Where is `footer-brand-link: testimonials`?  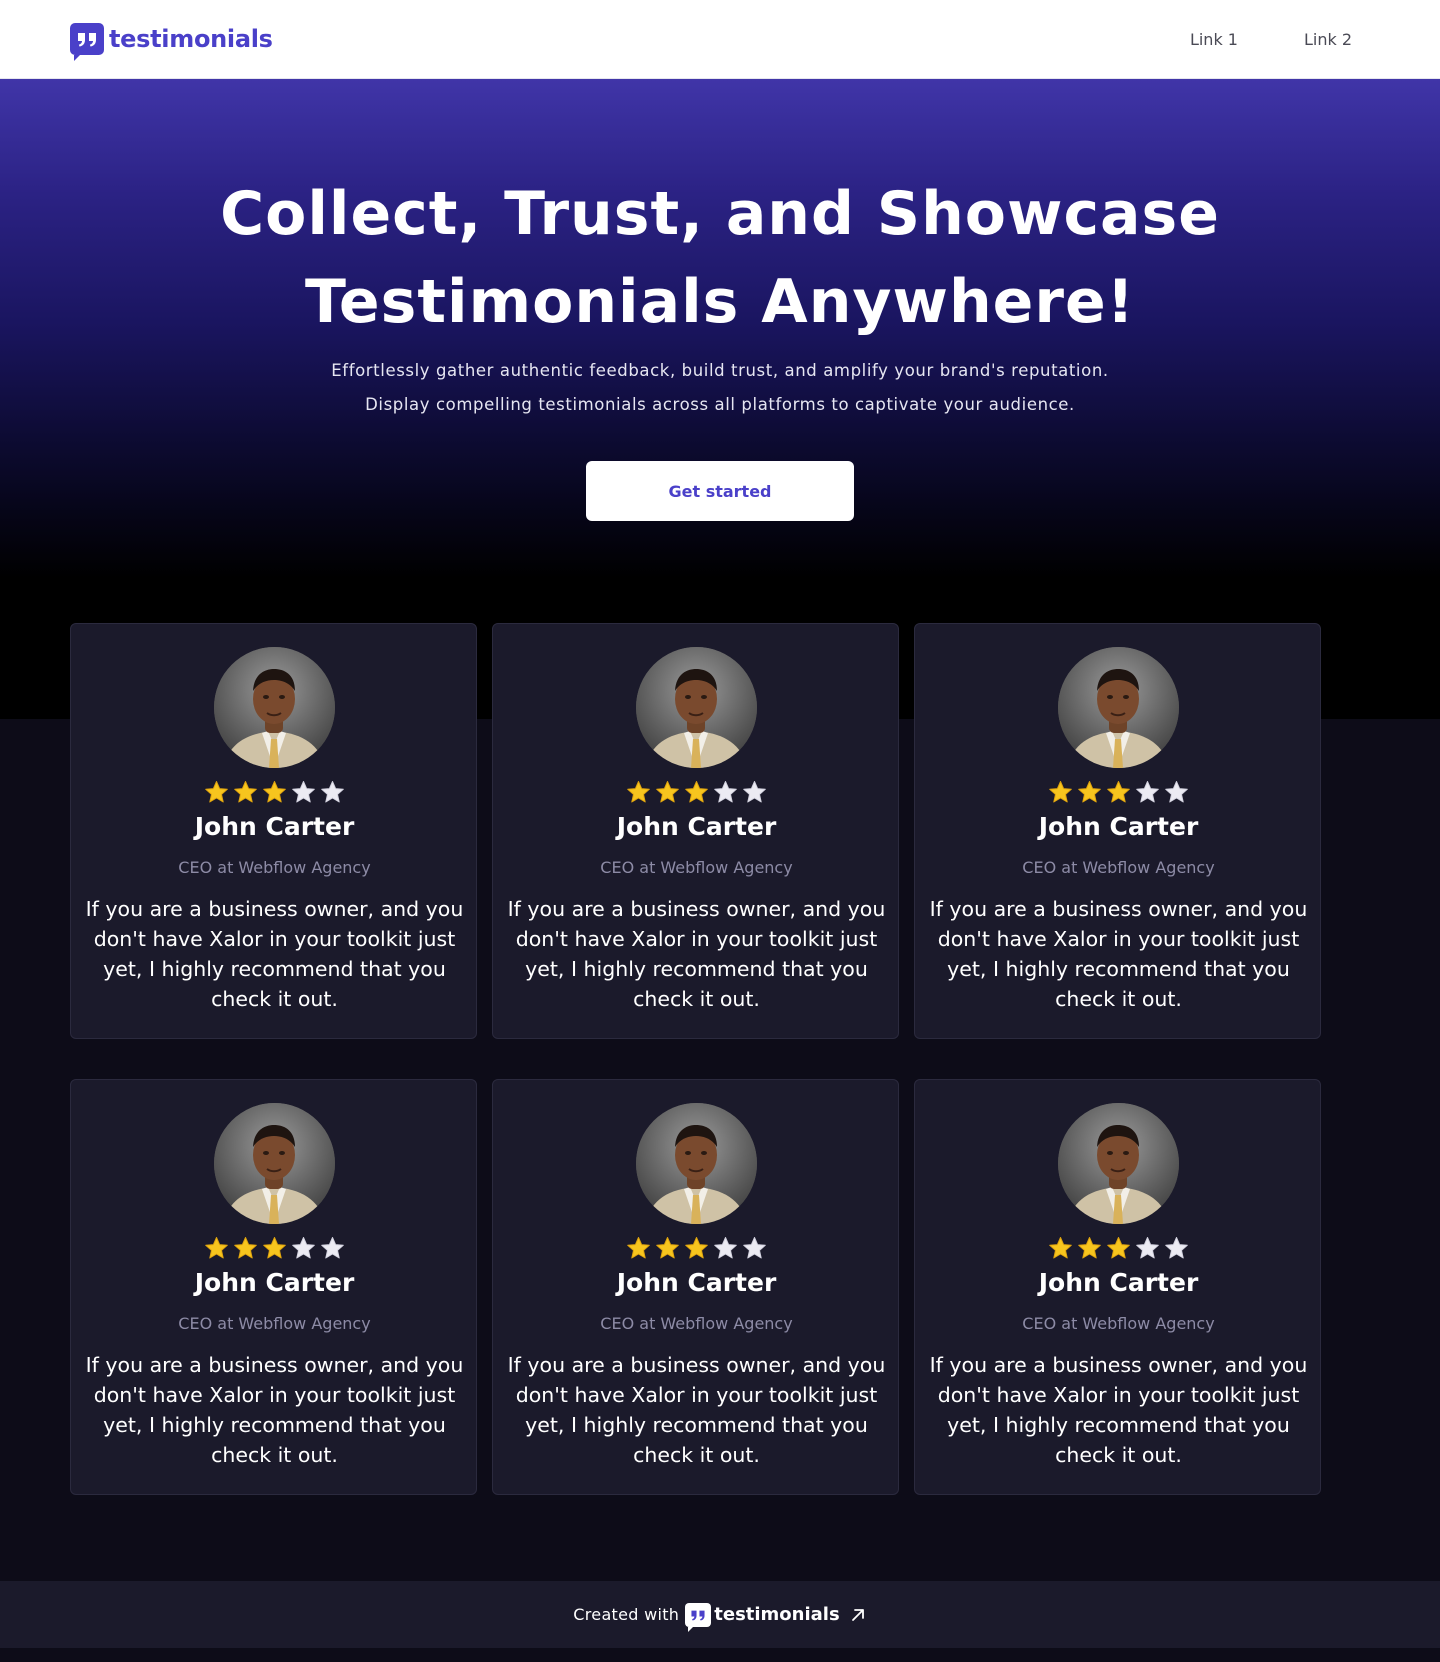
footer-brand-link: testimonials is located at coordinates (775, 1617).